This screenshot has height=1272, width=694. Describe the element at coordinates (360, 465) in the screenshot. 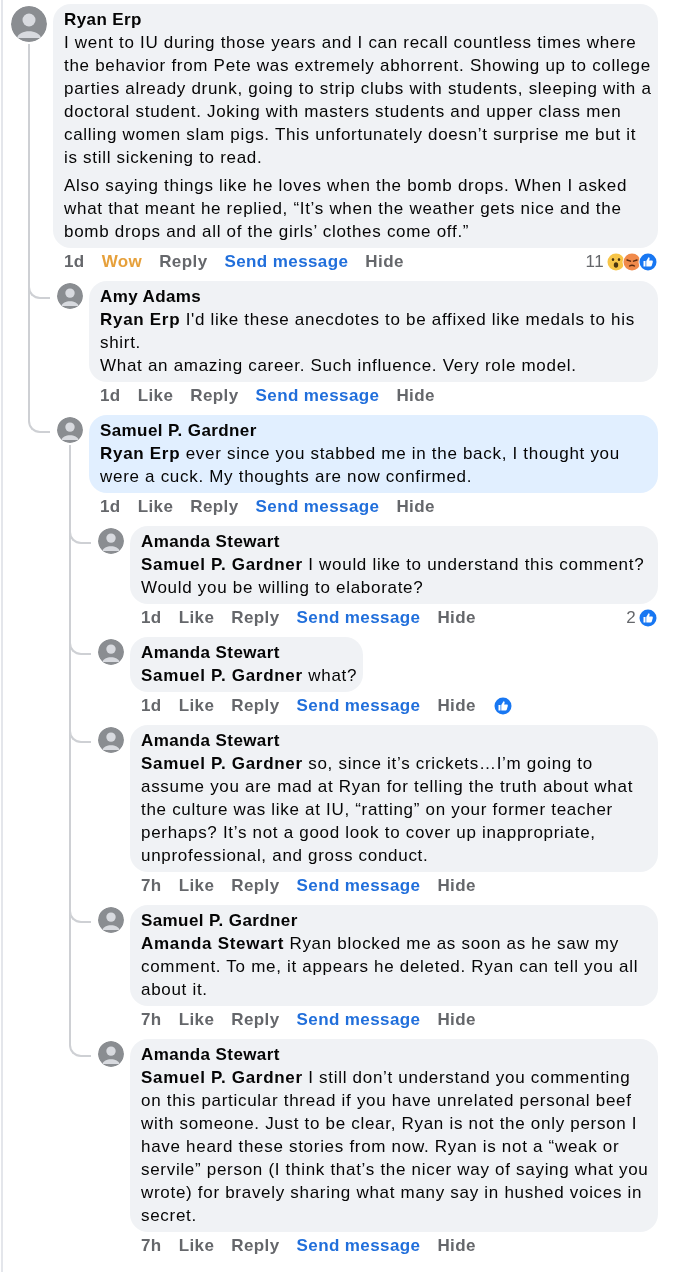

I see `comment-text: Ryan Erp ever since you stabbed me in the back, I thought you were a cuck. My thoughts are now confirmed.` at that location.